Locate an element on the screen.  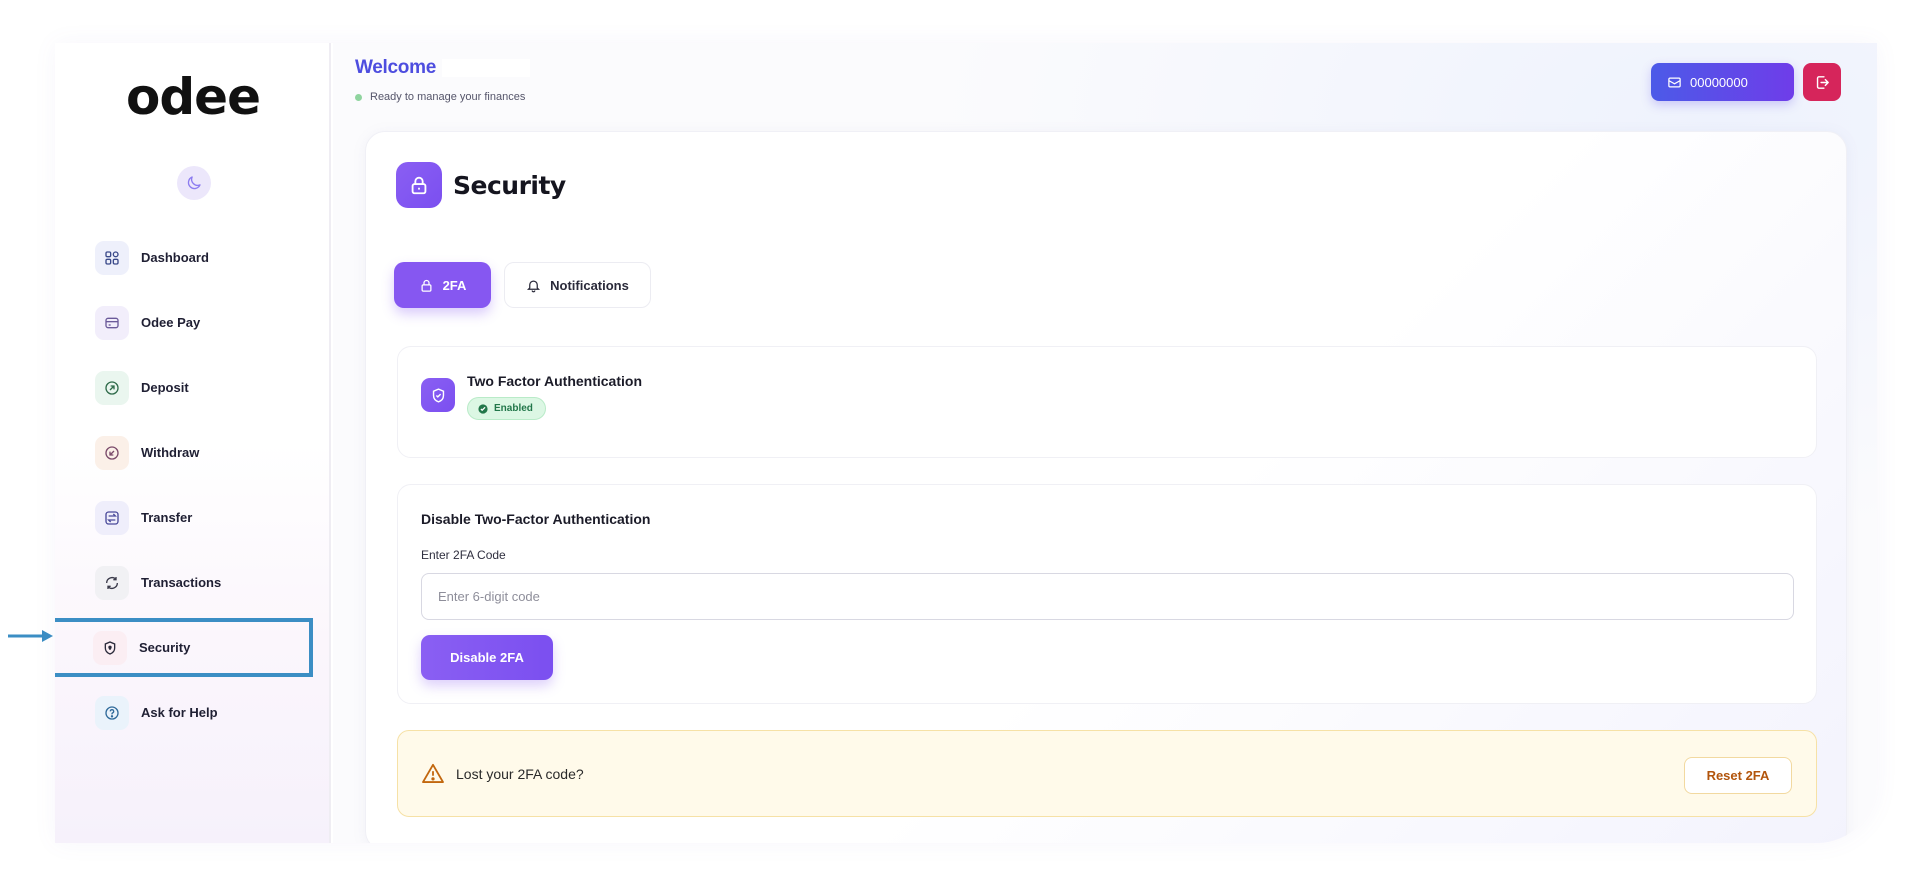
sidebar-item-ask-for-help: Ask for Help is located at coordinates (202, 712).